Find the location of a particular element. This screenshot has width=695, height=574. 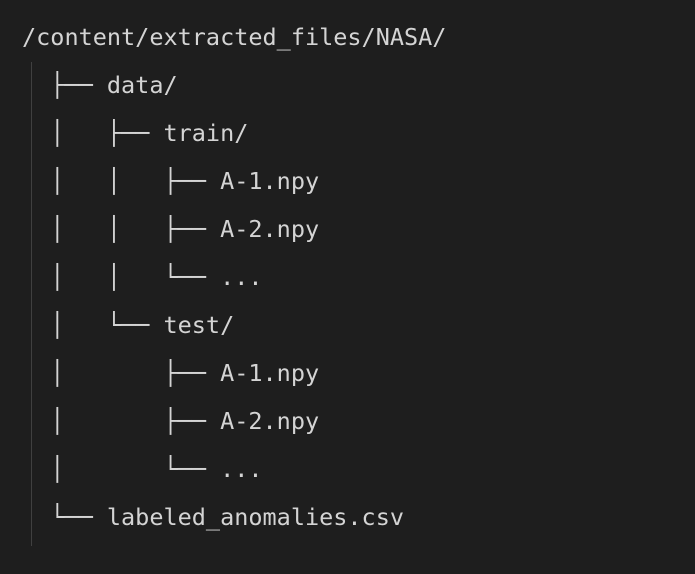

tree-root-path: /content/extracted_files/NASA/ is located at coordinates (234, 37).